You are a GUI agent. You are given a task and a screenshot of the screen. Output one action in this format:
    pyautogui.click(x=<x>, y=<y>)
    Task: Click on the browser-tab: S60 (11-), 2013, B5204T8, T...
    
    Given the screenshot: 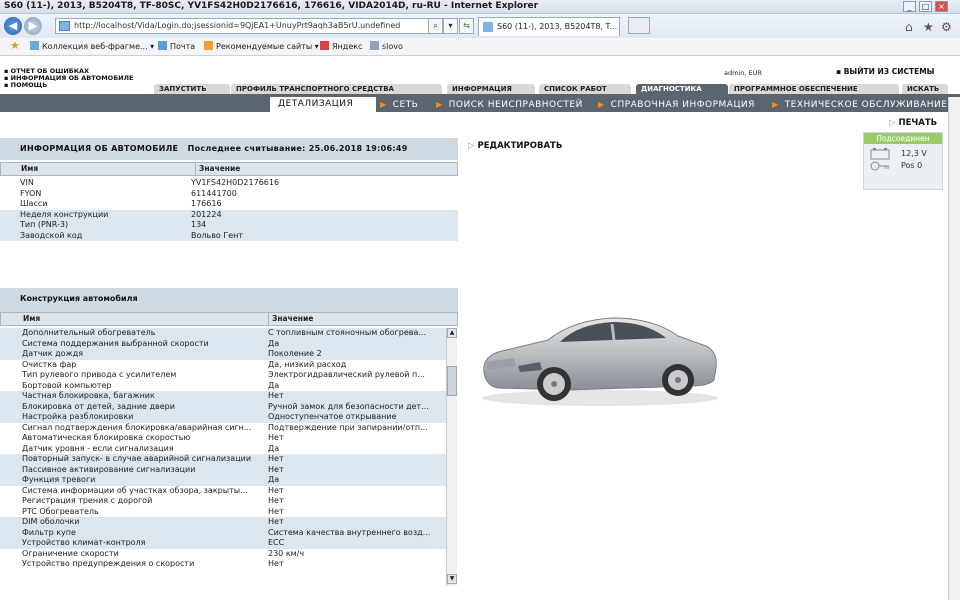 What is the action you would take?
    pyautogui.click(x=549, y=26)
    